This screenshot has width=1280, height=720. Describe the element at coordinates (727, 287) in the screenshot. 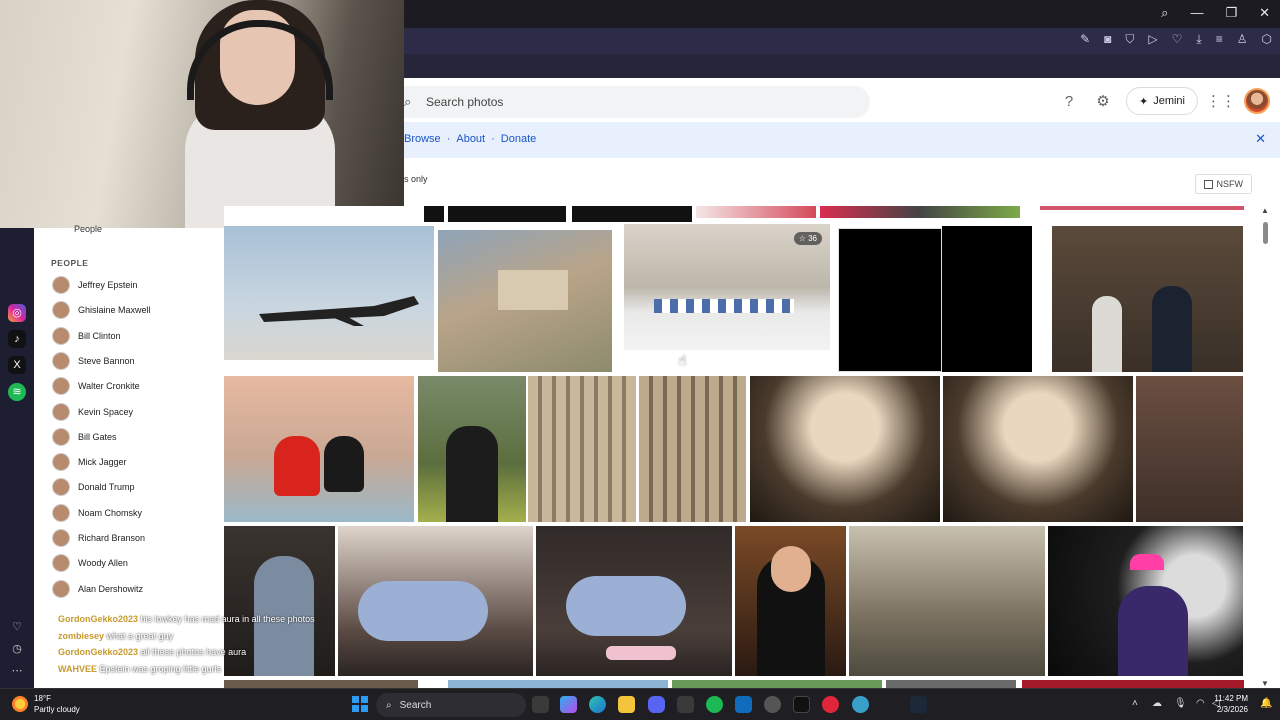

I see `photo-thumbnail: ☆ 36` at that location.